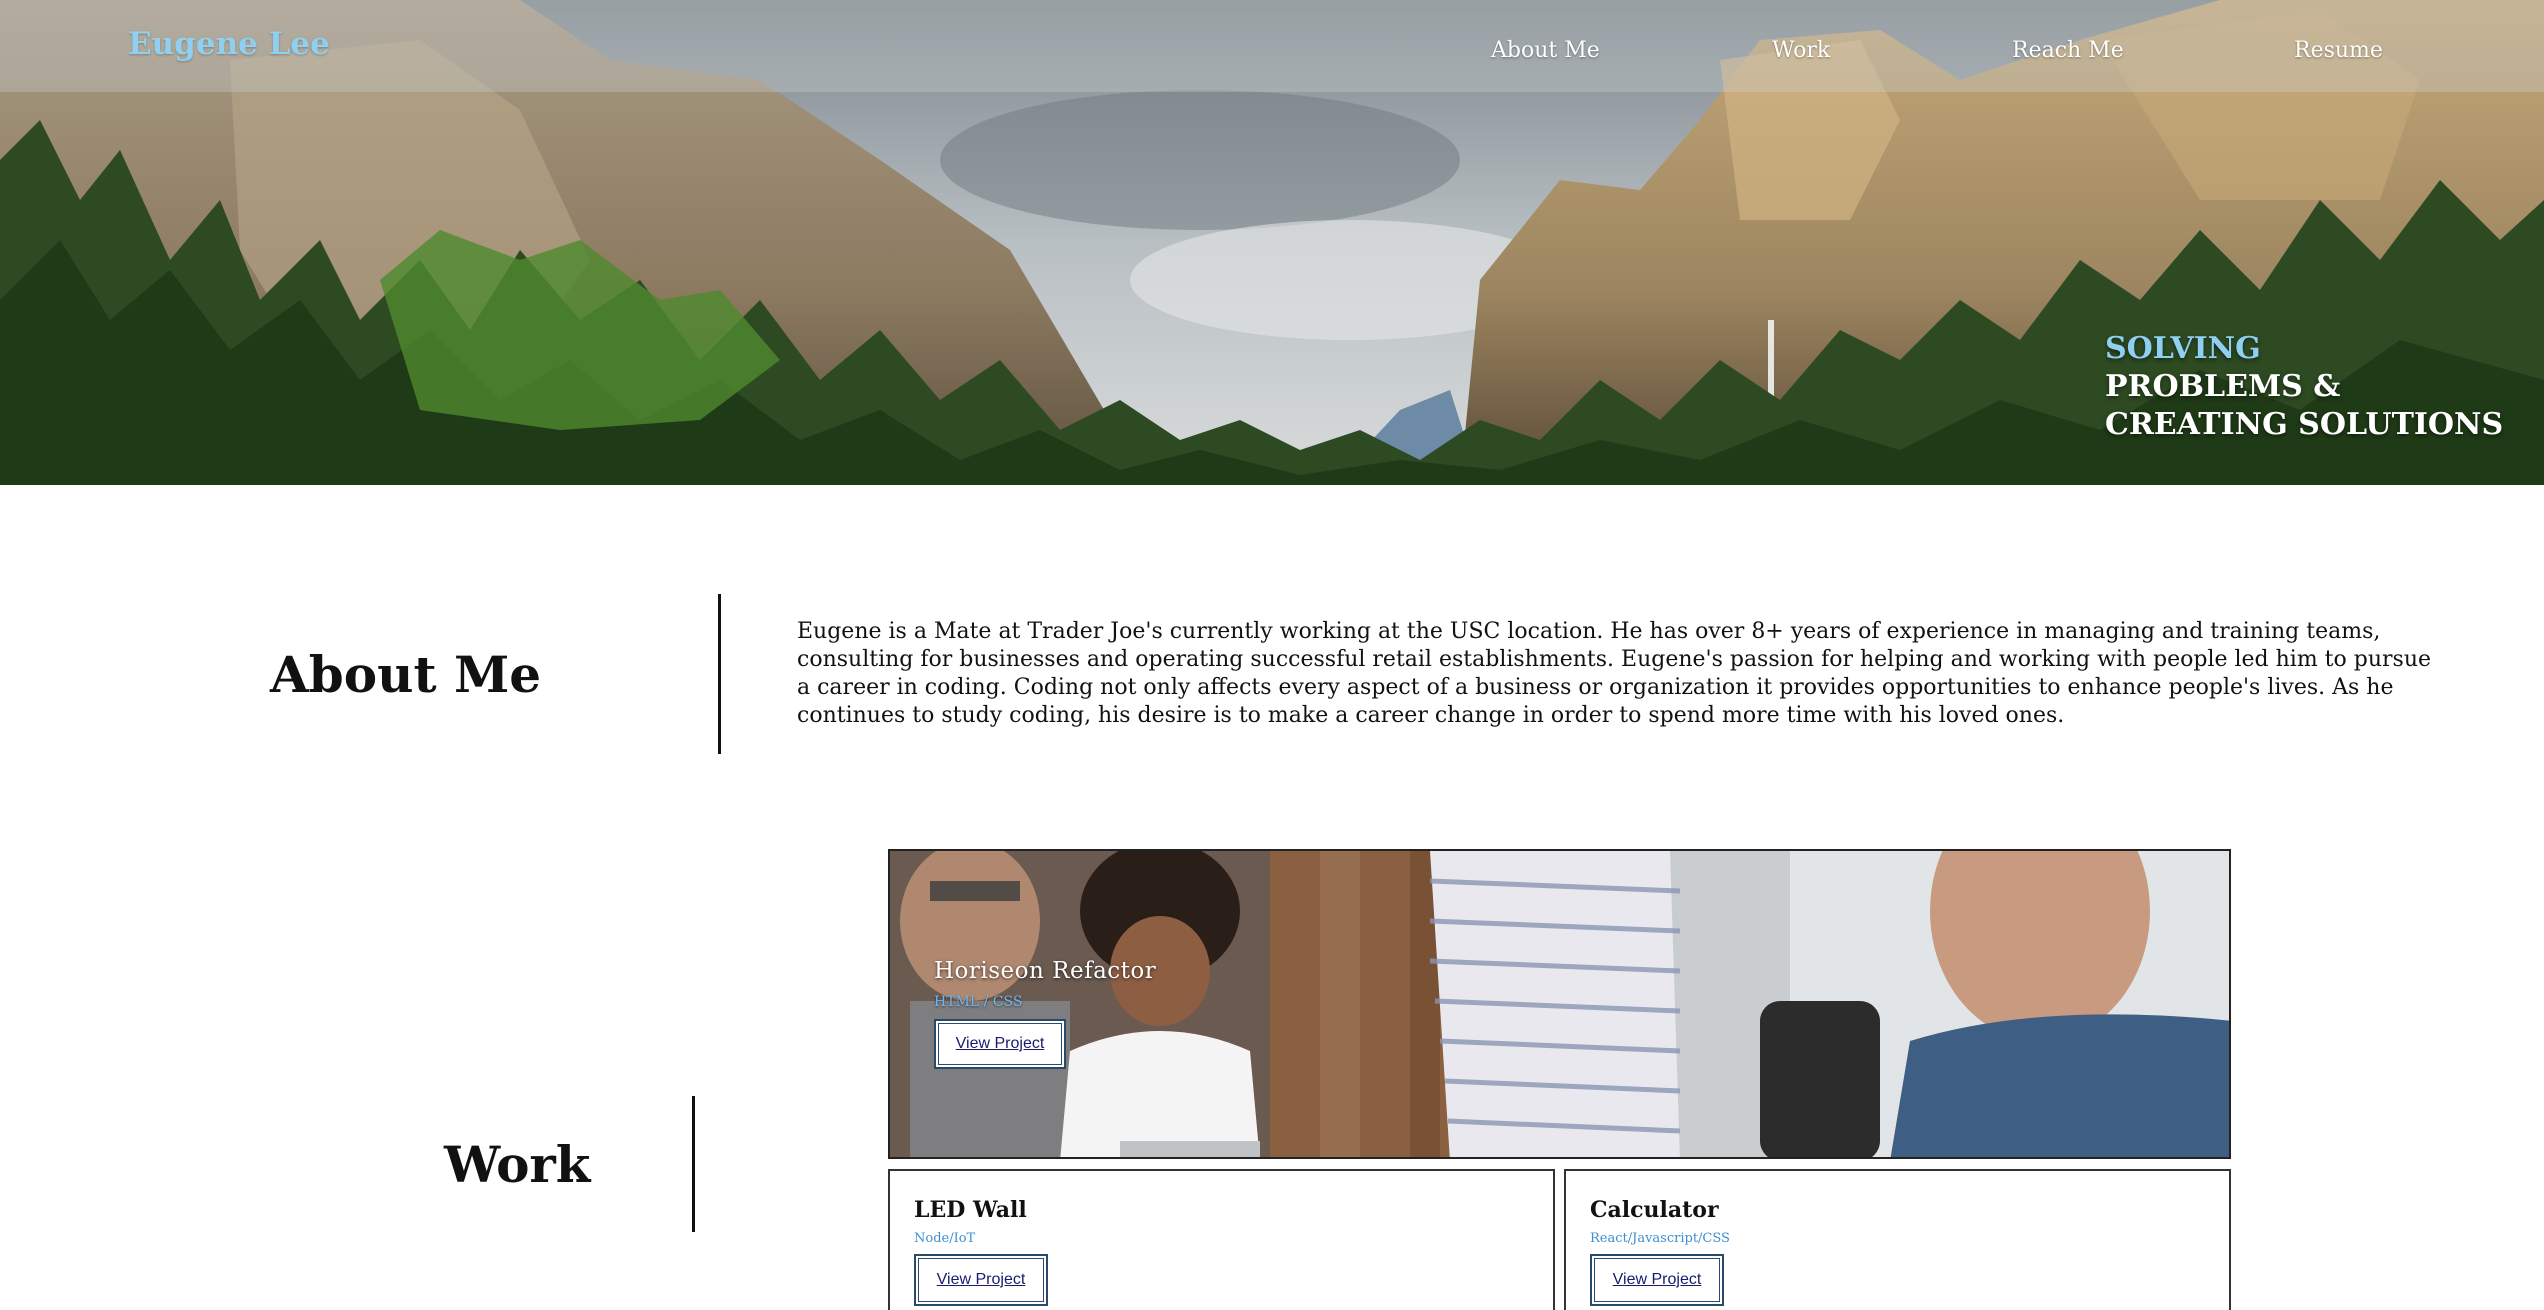 The height and width of the screenshot is (1310, 2544). I want to click on project-card-led-wall: LED Wall Node/IoT View Project, so click(1221, 1239).